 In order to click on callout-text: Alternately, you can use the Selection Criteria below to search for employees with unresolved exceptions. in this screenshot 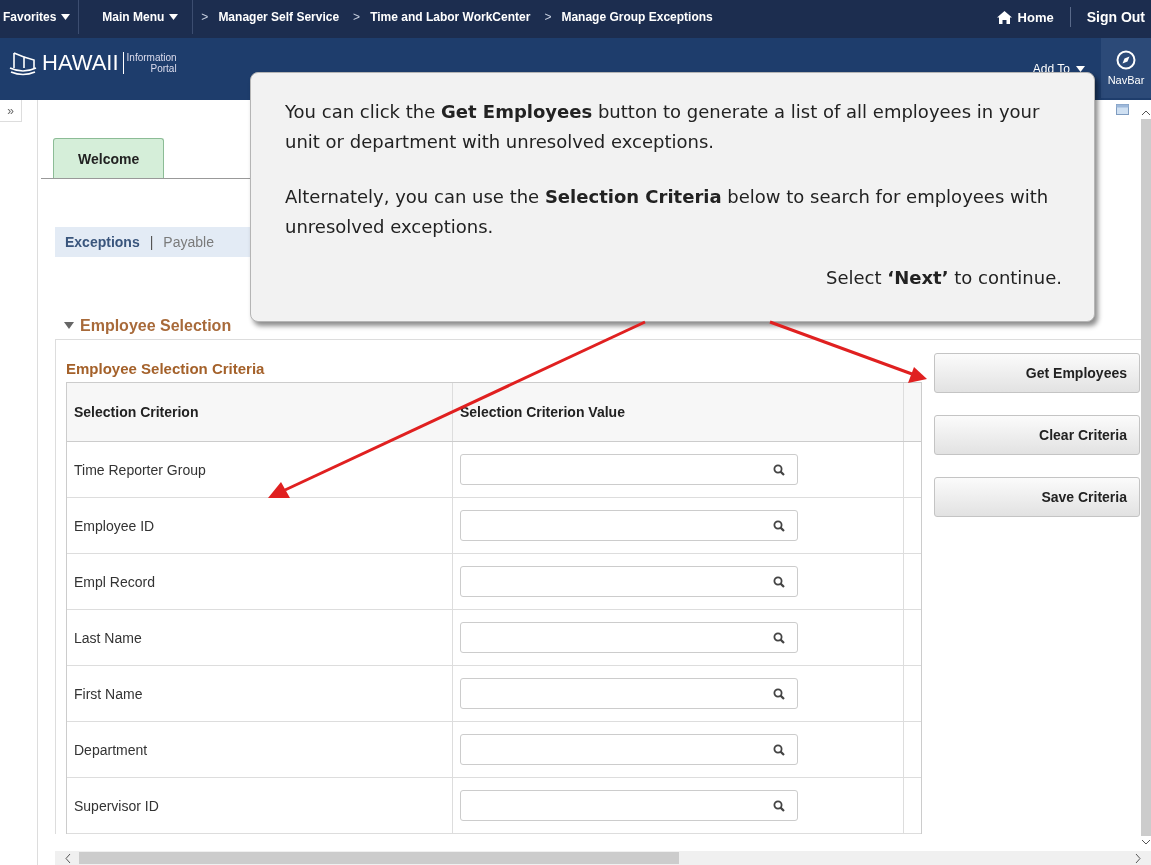, I will do `click(667, 212)`.